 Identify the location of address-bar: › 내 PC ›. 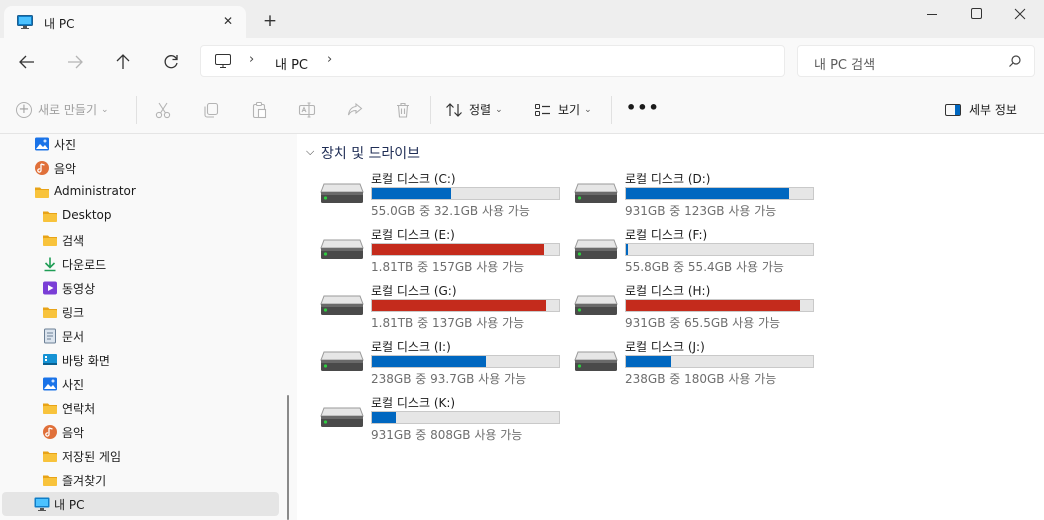
(492, 61).